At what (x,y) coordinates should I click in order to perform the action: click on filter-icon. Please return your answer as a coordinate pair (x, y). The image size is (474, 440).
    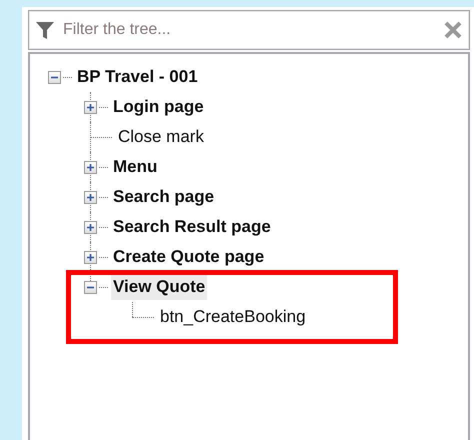
    Looking at the image, I should click on (45, 30).